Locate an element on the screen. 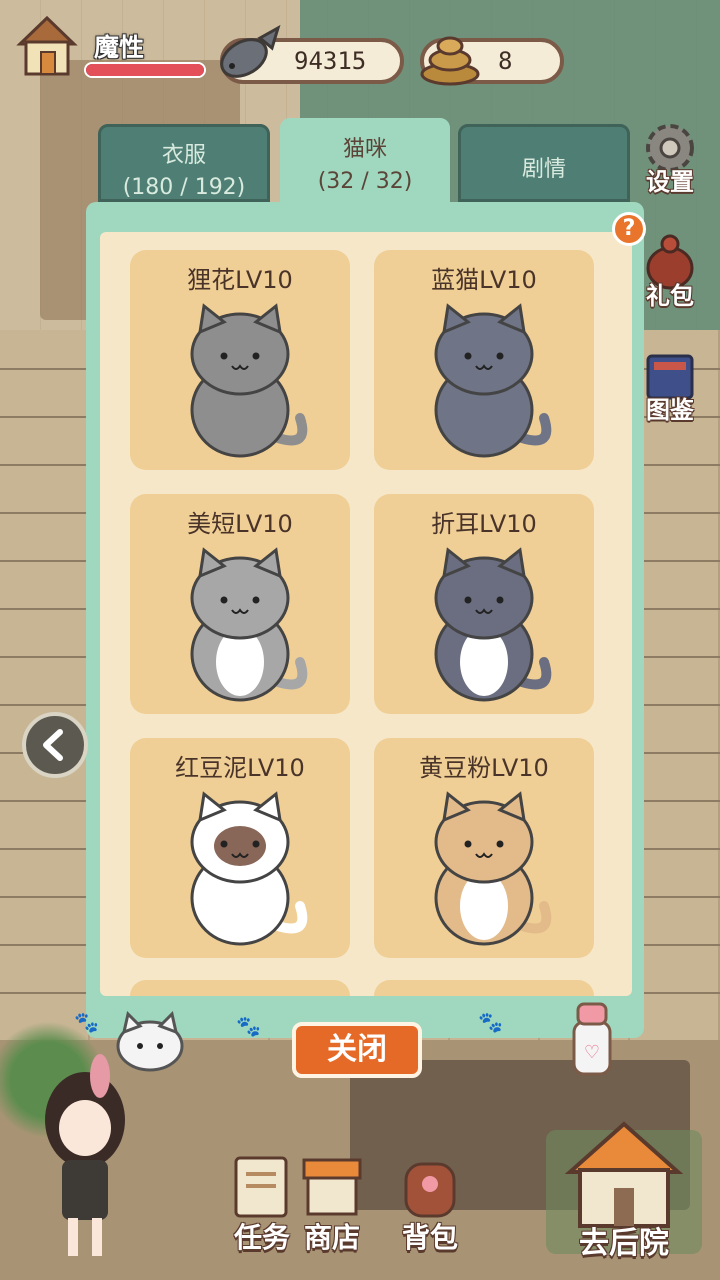 Image resolution: width=720 pixels, height=1280 pixels. settings-label: 设置 is located at coordinates (670, 182).